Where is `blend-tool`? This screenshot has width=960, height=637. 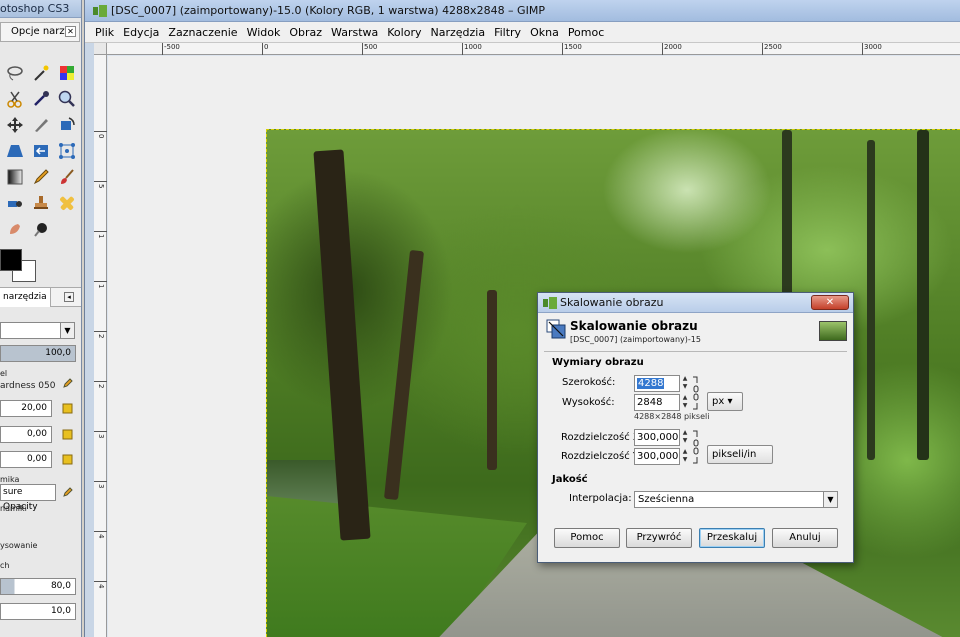 blend-tool is located at coordinates (15, 177).